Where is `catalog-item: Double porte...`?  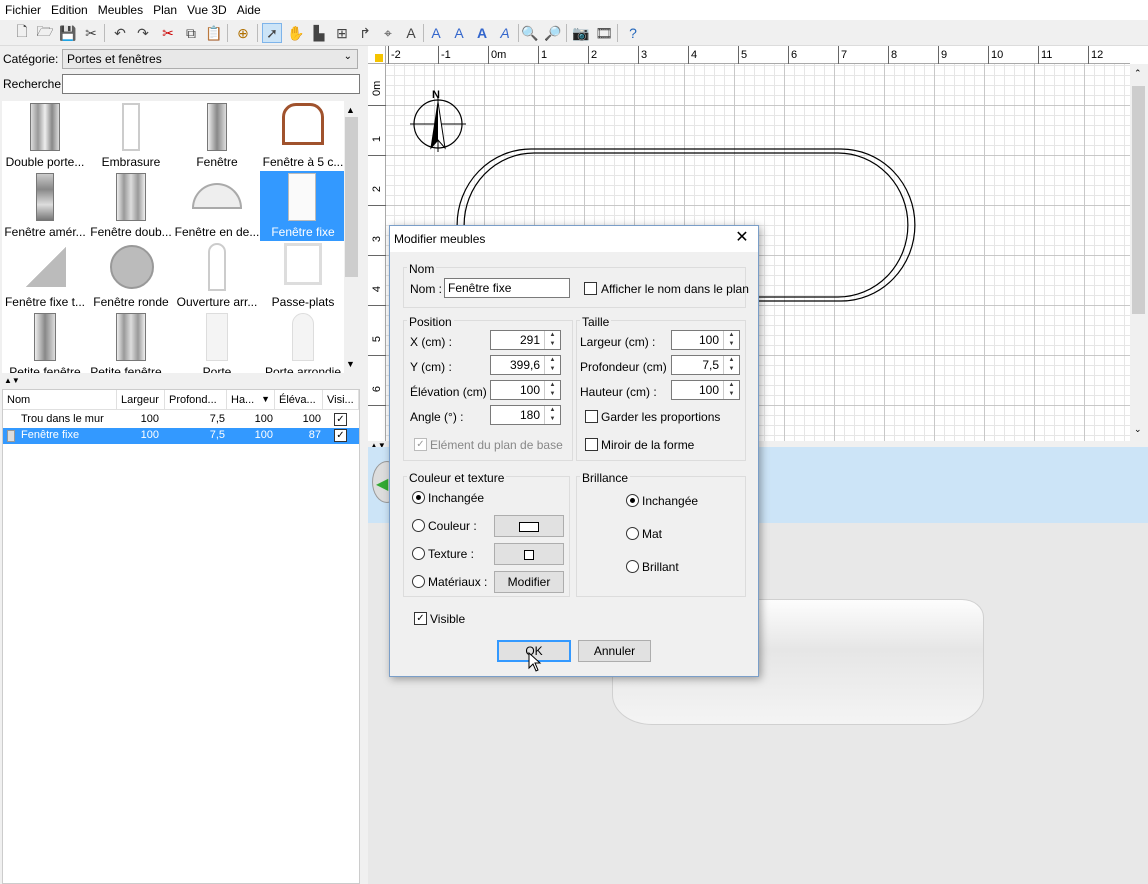 catalog-item: Double porte... is located at coordinates (45, 136).